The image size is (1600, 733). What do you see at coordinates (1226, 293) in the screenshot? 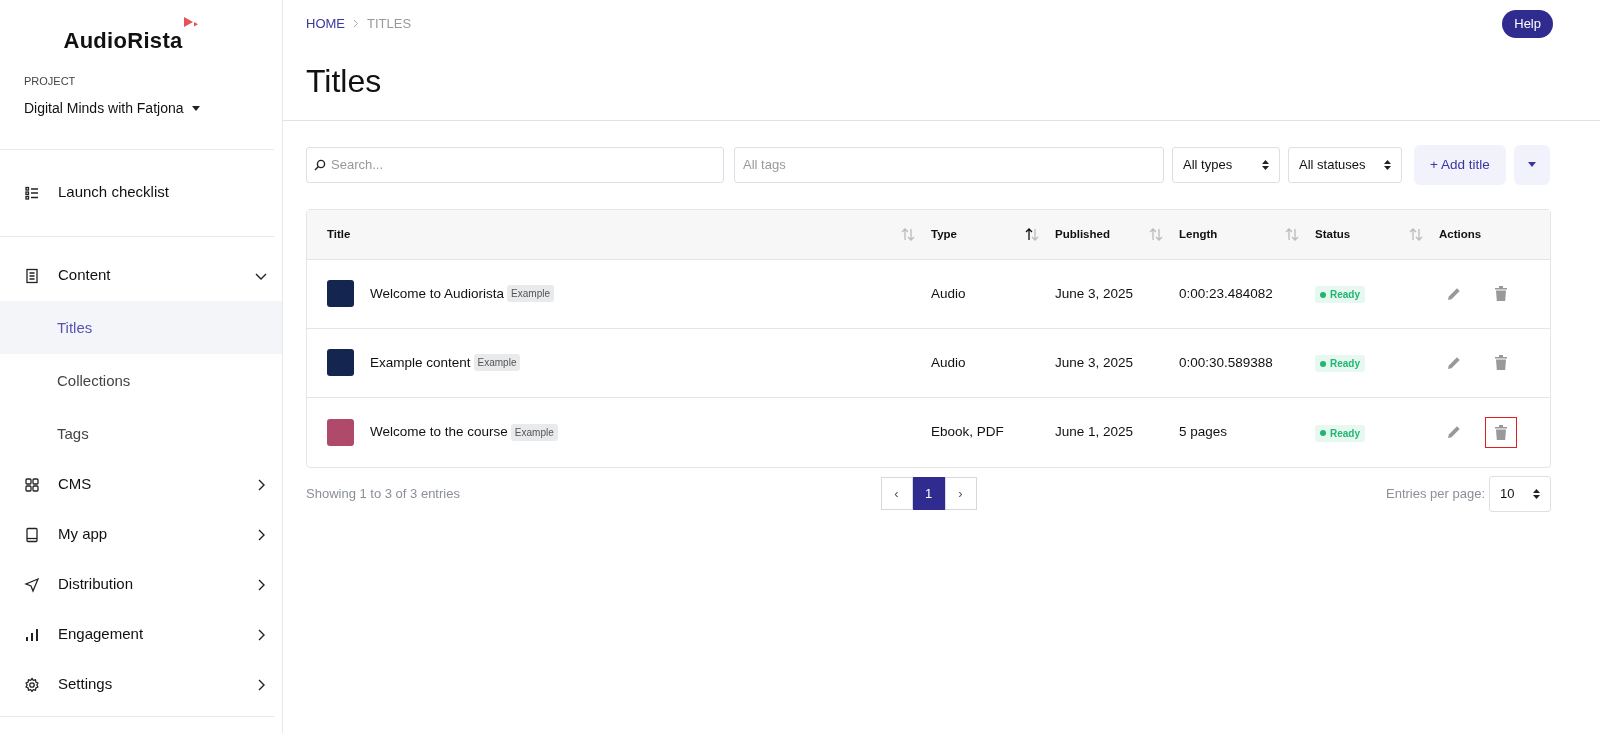
I see `table-cell-text: 0:00:23.484082` at bounding box center [1226, 293].